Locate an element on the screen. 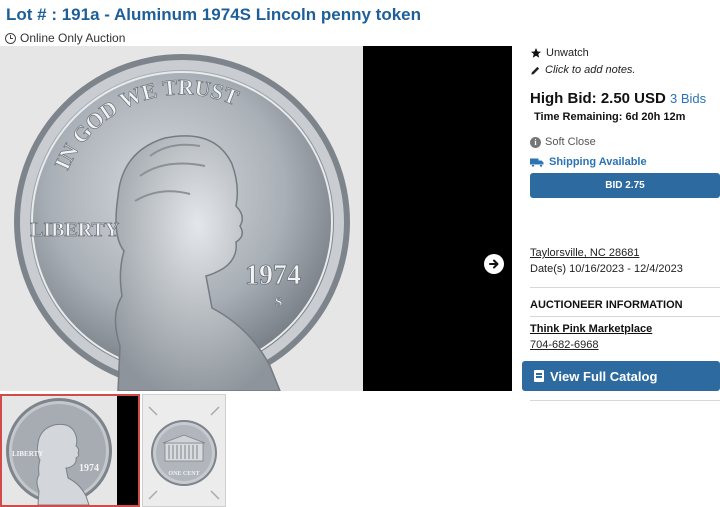 The image size is (720, 507). shipping-label: Shipping Available is located at coordinates (598, 162).